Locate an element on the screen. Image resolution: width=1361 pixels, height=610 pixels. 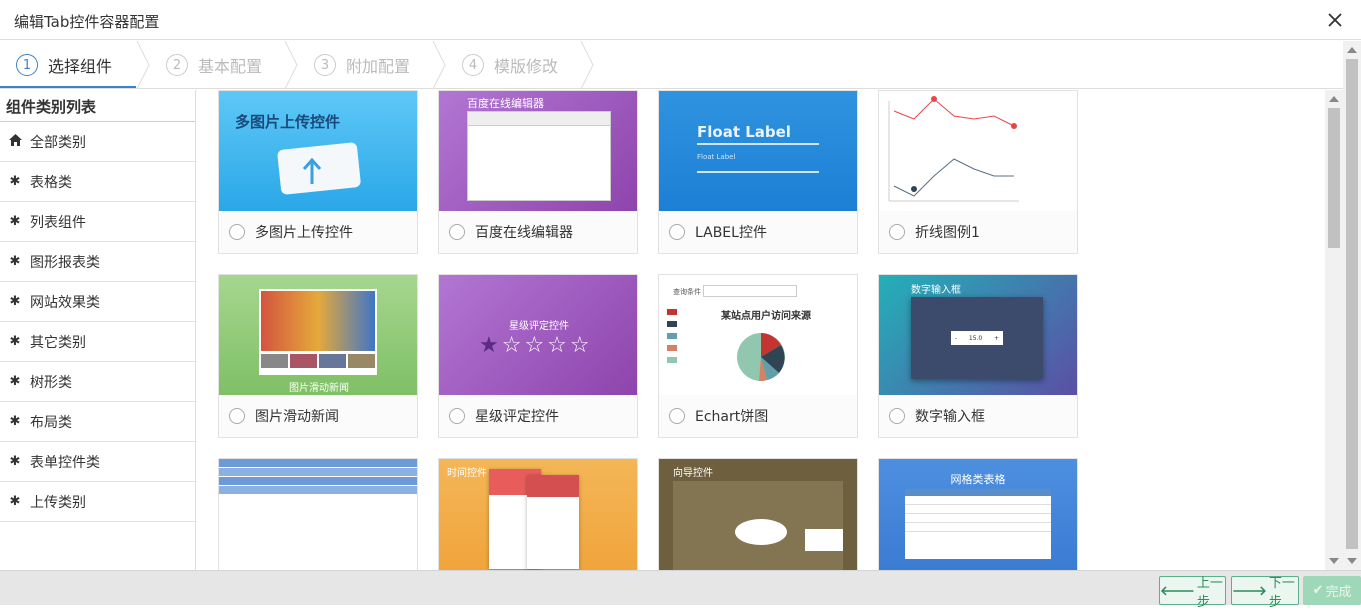
component-card: 折线图例1 is located at coordinates (978, 172).